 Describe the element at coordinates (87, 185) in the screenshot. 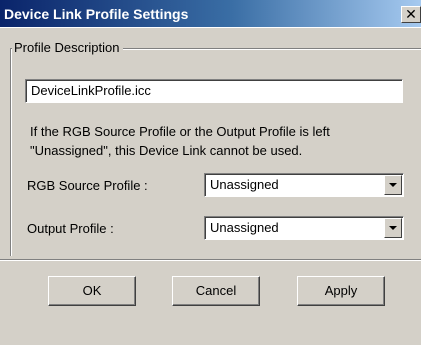

I see `rgb-source-profile-label: RGB Source Profile :` at that location.